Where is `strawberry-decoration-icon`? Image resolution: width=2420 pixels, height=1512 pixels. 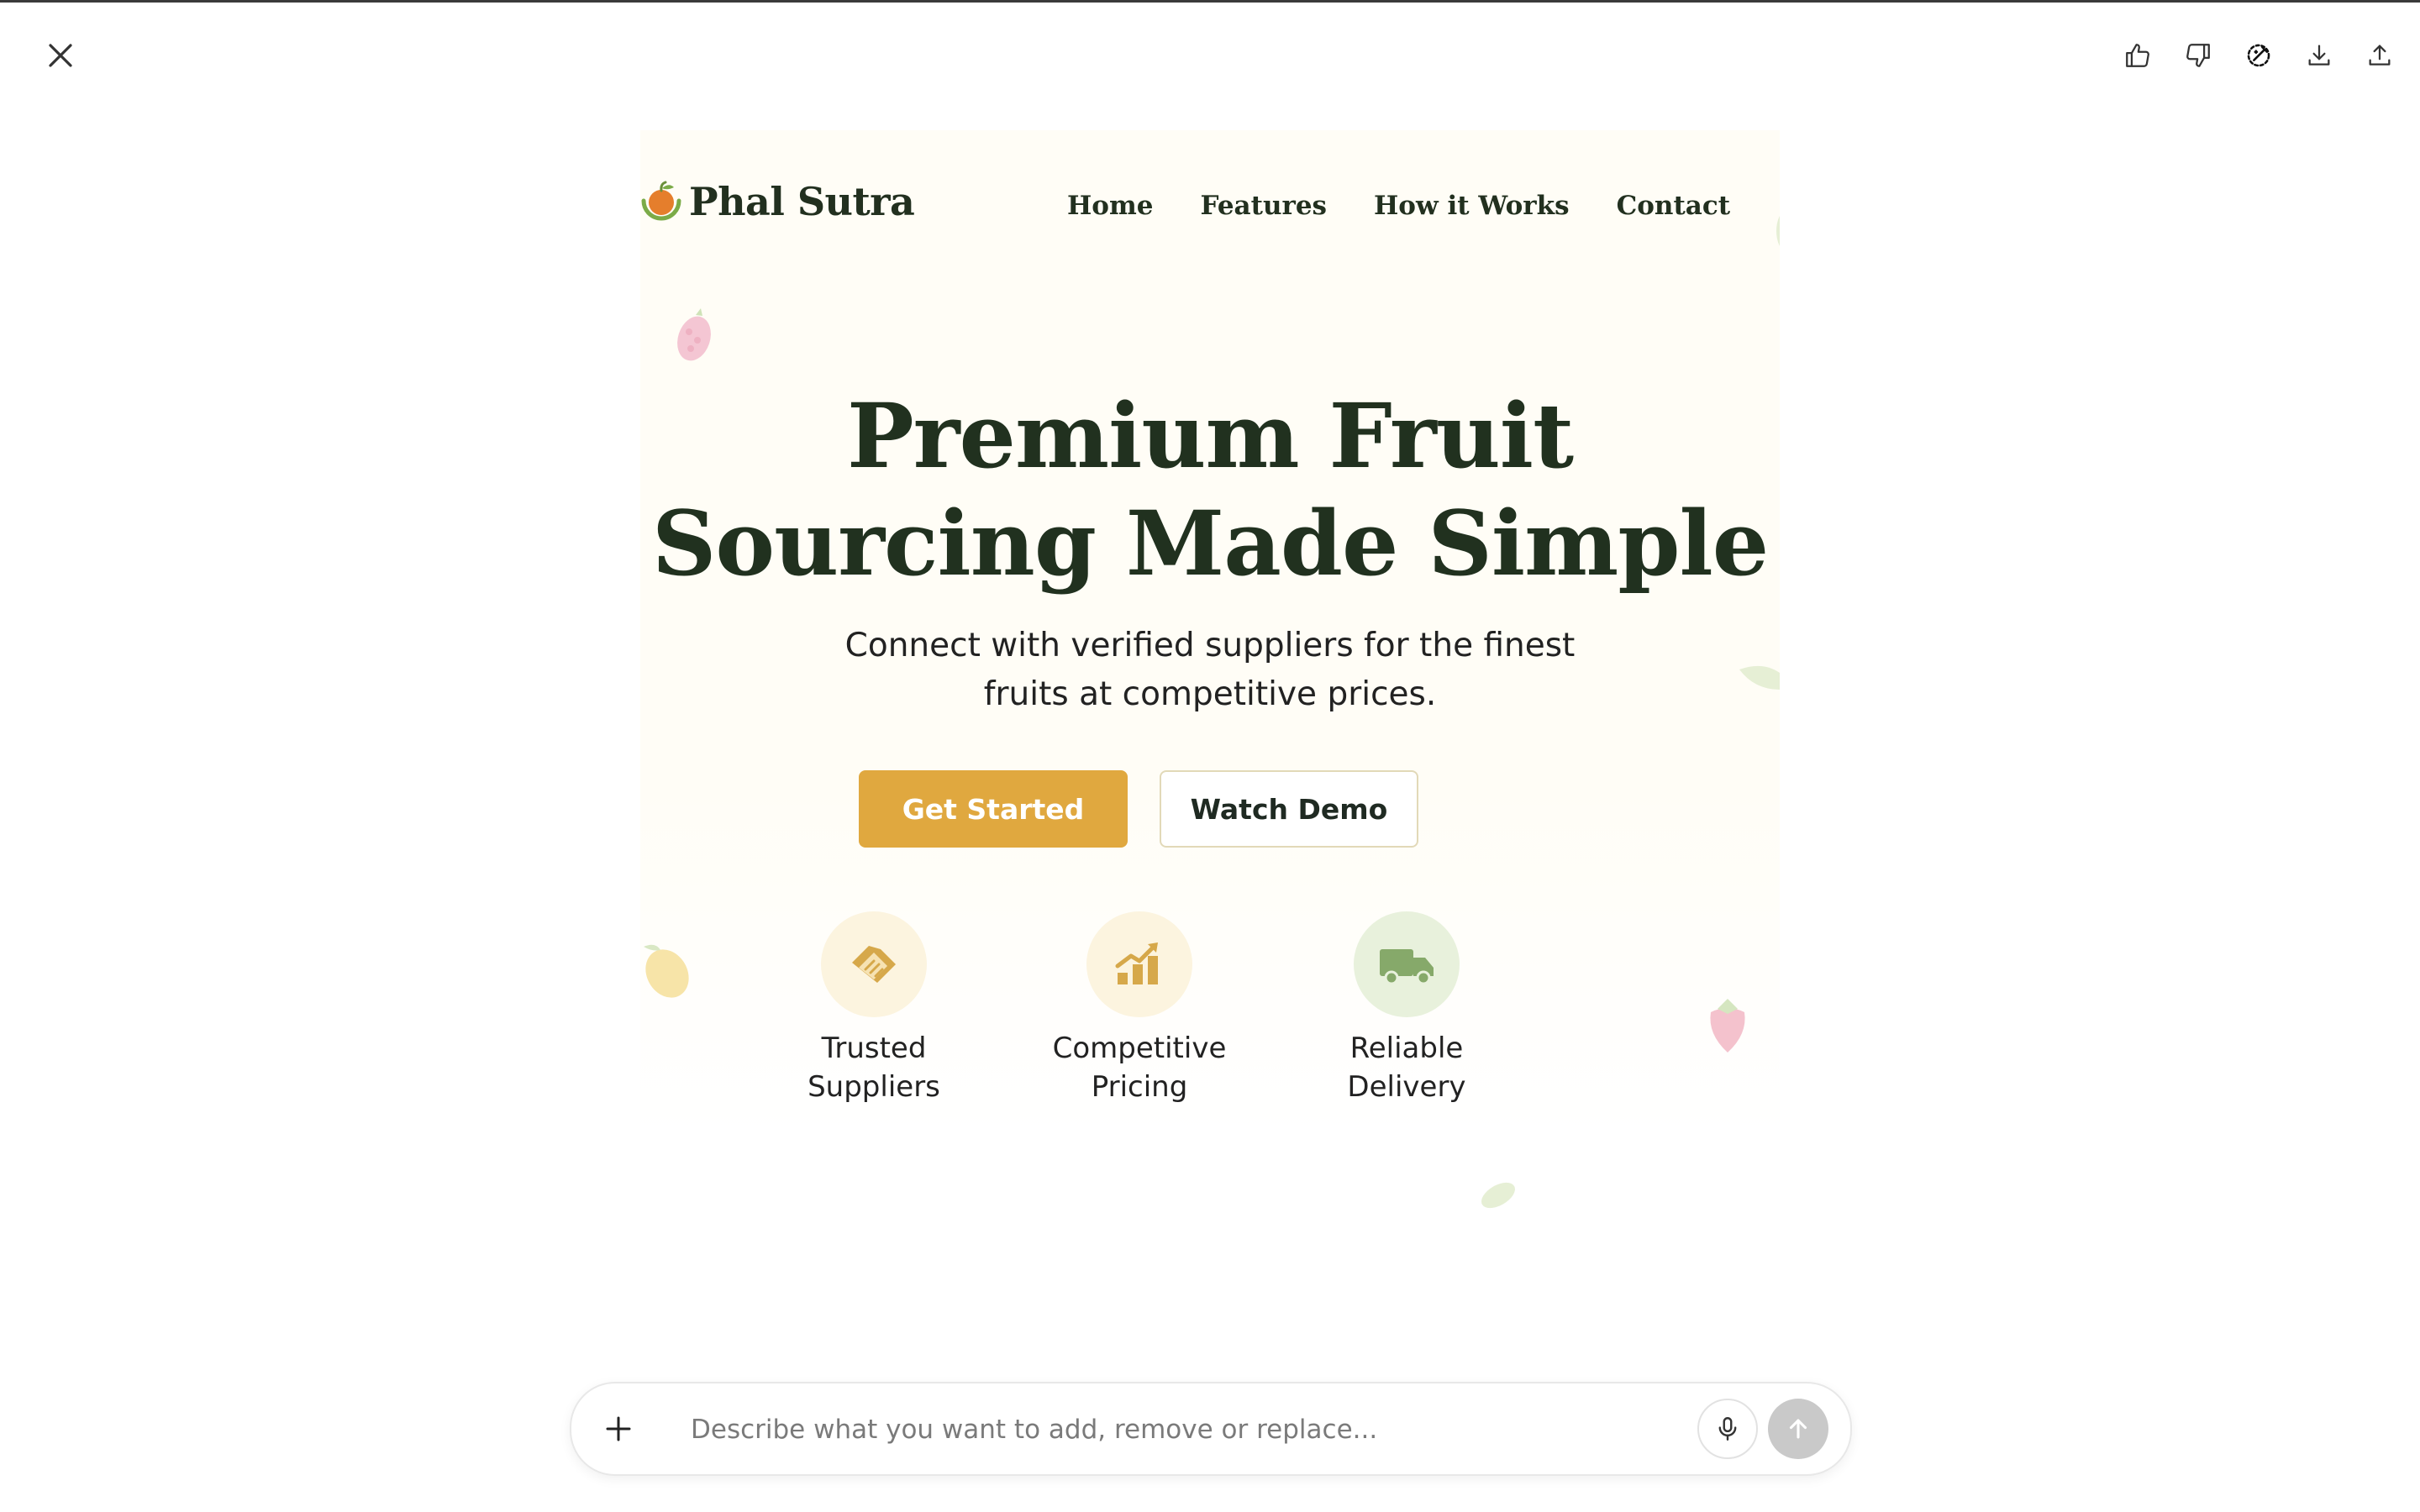 strawberry-decoration-icon is located at coordinates (1728, 1026).